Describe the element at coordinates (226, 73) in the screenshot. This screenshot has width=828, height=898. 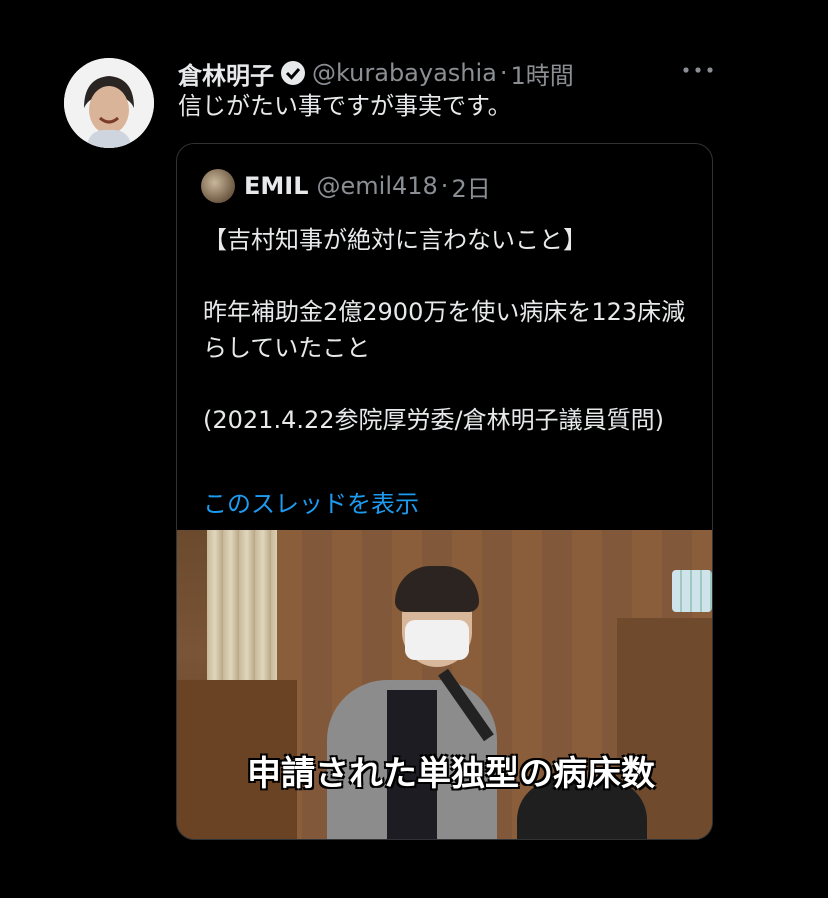
I see `author-name: 倉林明子` at that location.